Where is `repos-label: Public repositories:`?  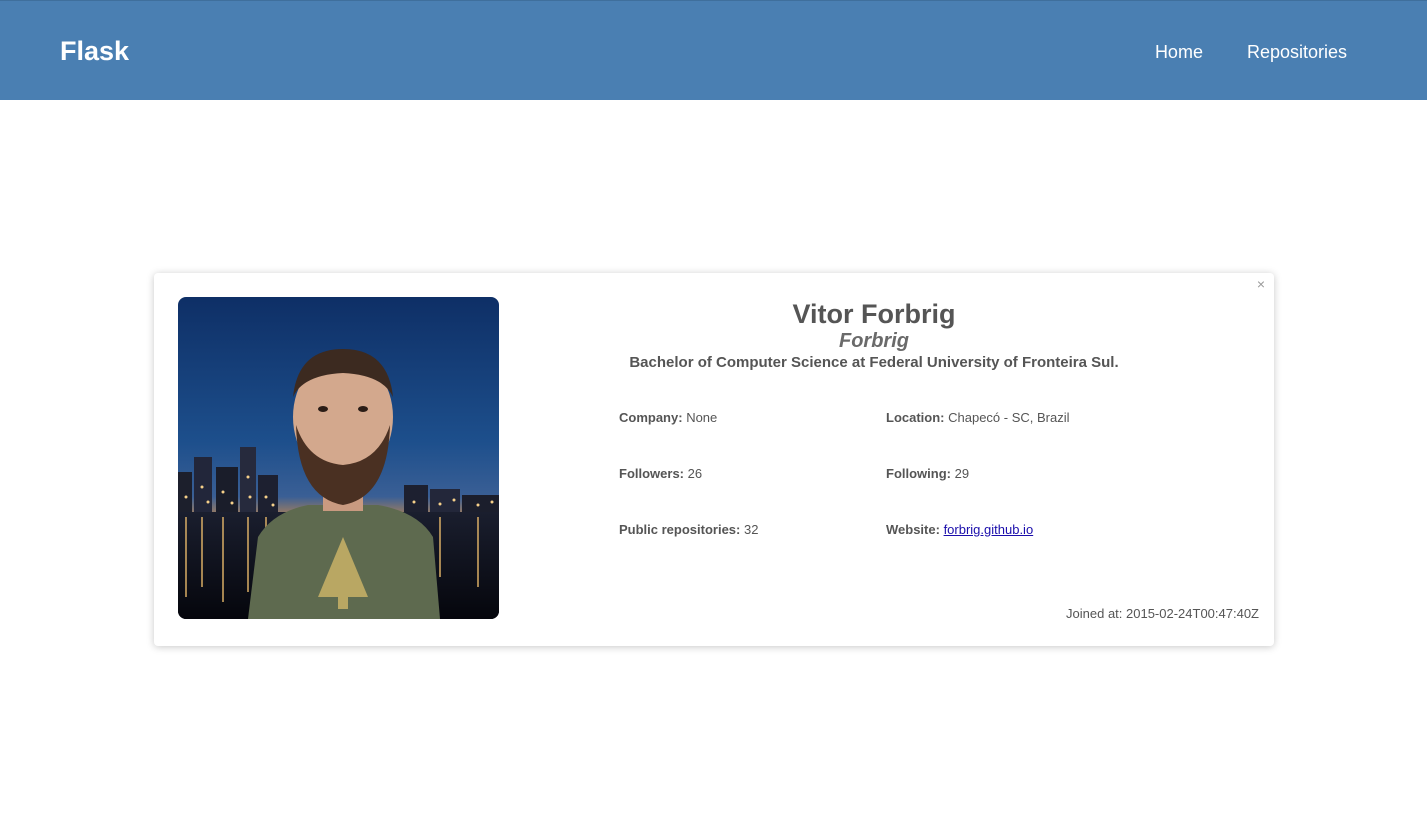
repos-label: Public repositories: is located at coordinates (680, 529).